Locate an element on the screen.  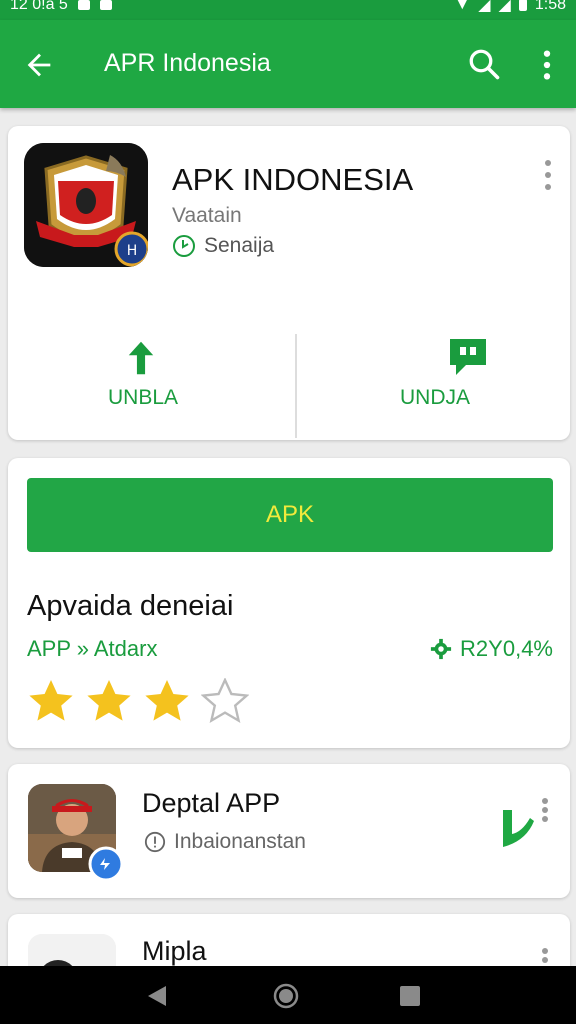
clock-icon is located at coordinates (184, 246).